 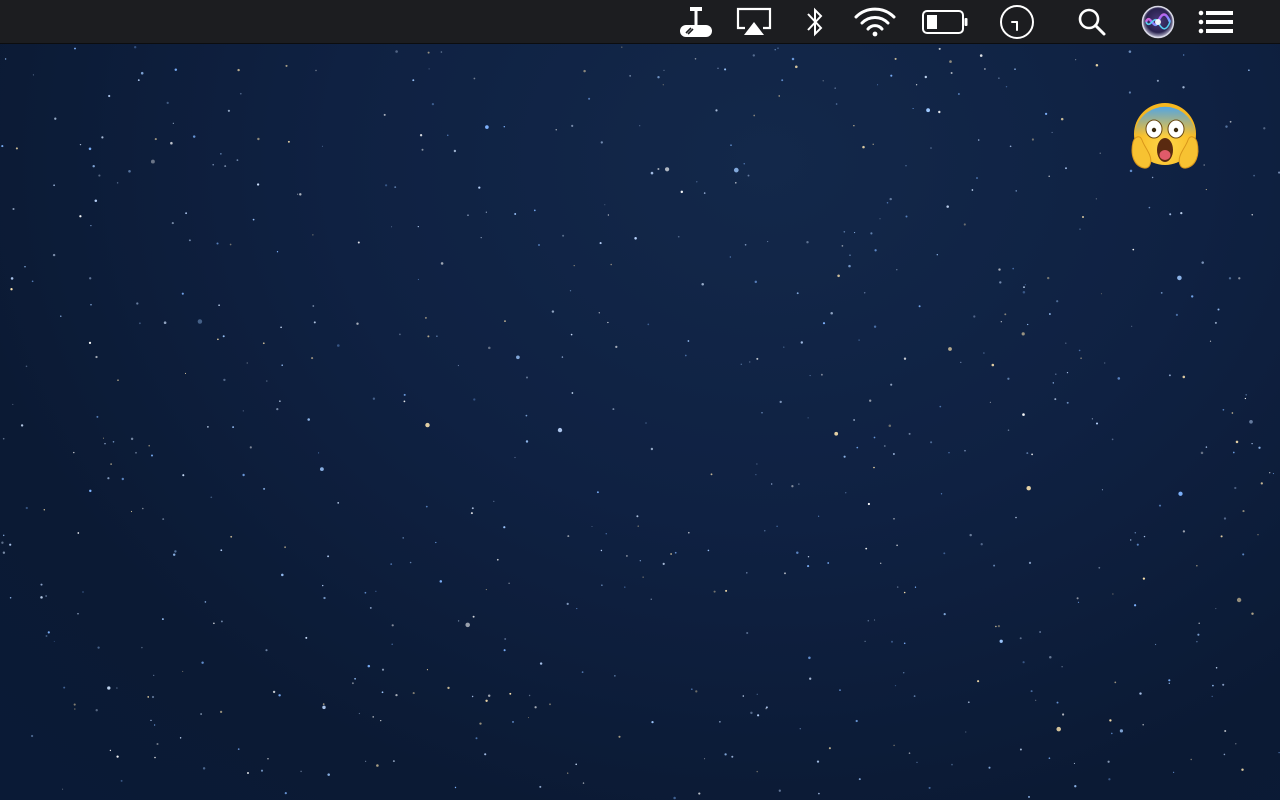 What do you see at coordinates (1017, 22) in the screenshot?
I see `clock-icon` at bounding box center [1017, 22].